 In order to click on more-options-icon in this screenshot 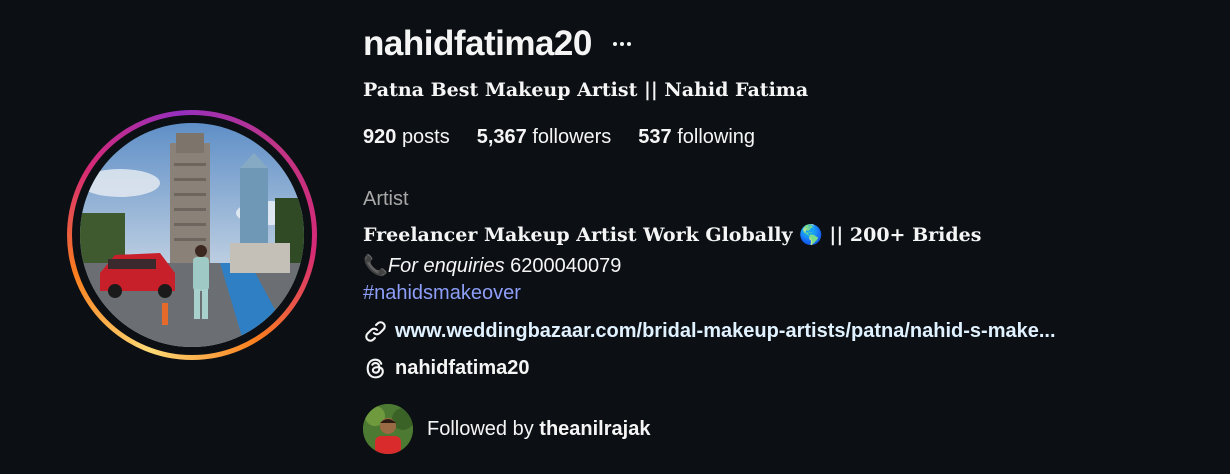, I will do `click(621, 44)`.